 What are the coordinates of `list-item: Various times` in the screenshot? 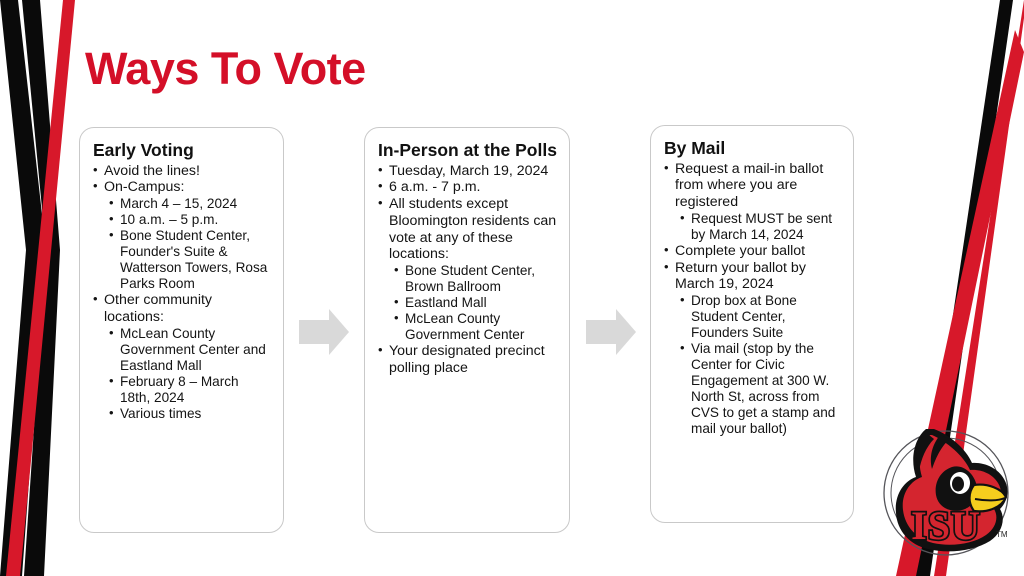 It's located at (189, 413).